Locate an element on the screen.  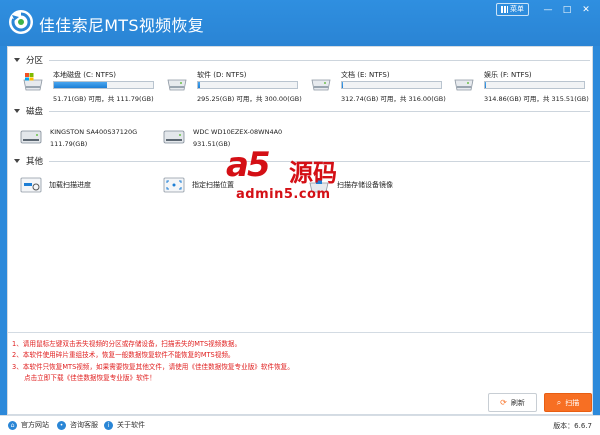
support-link: • 咨询客服 is located at coordinates (77, 425).